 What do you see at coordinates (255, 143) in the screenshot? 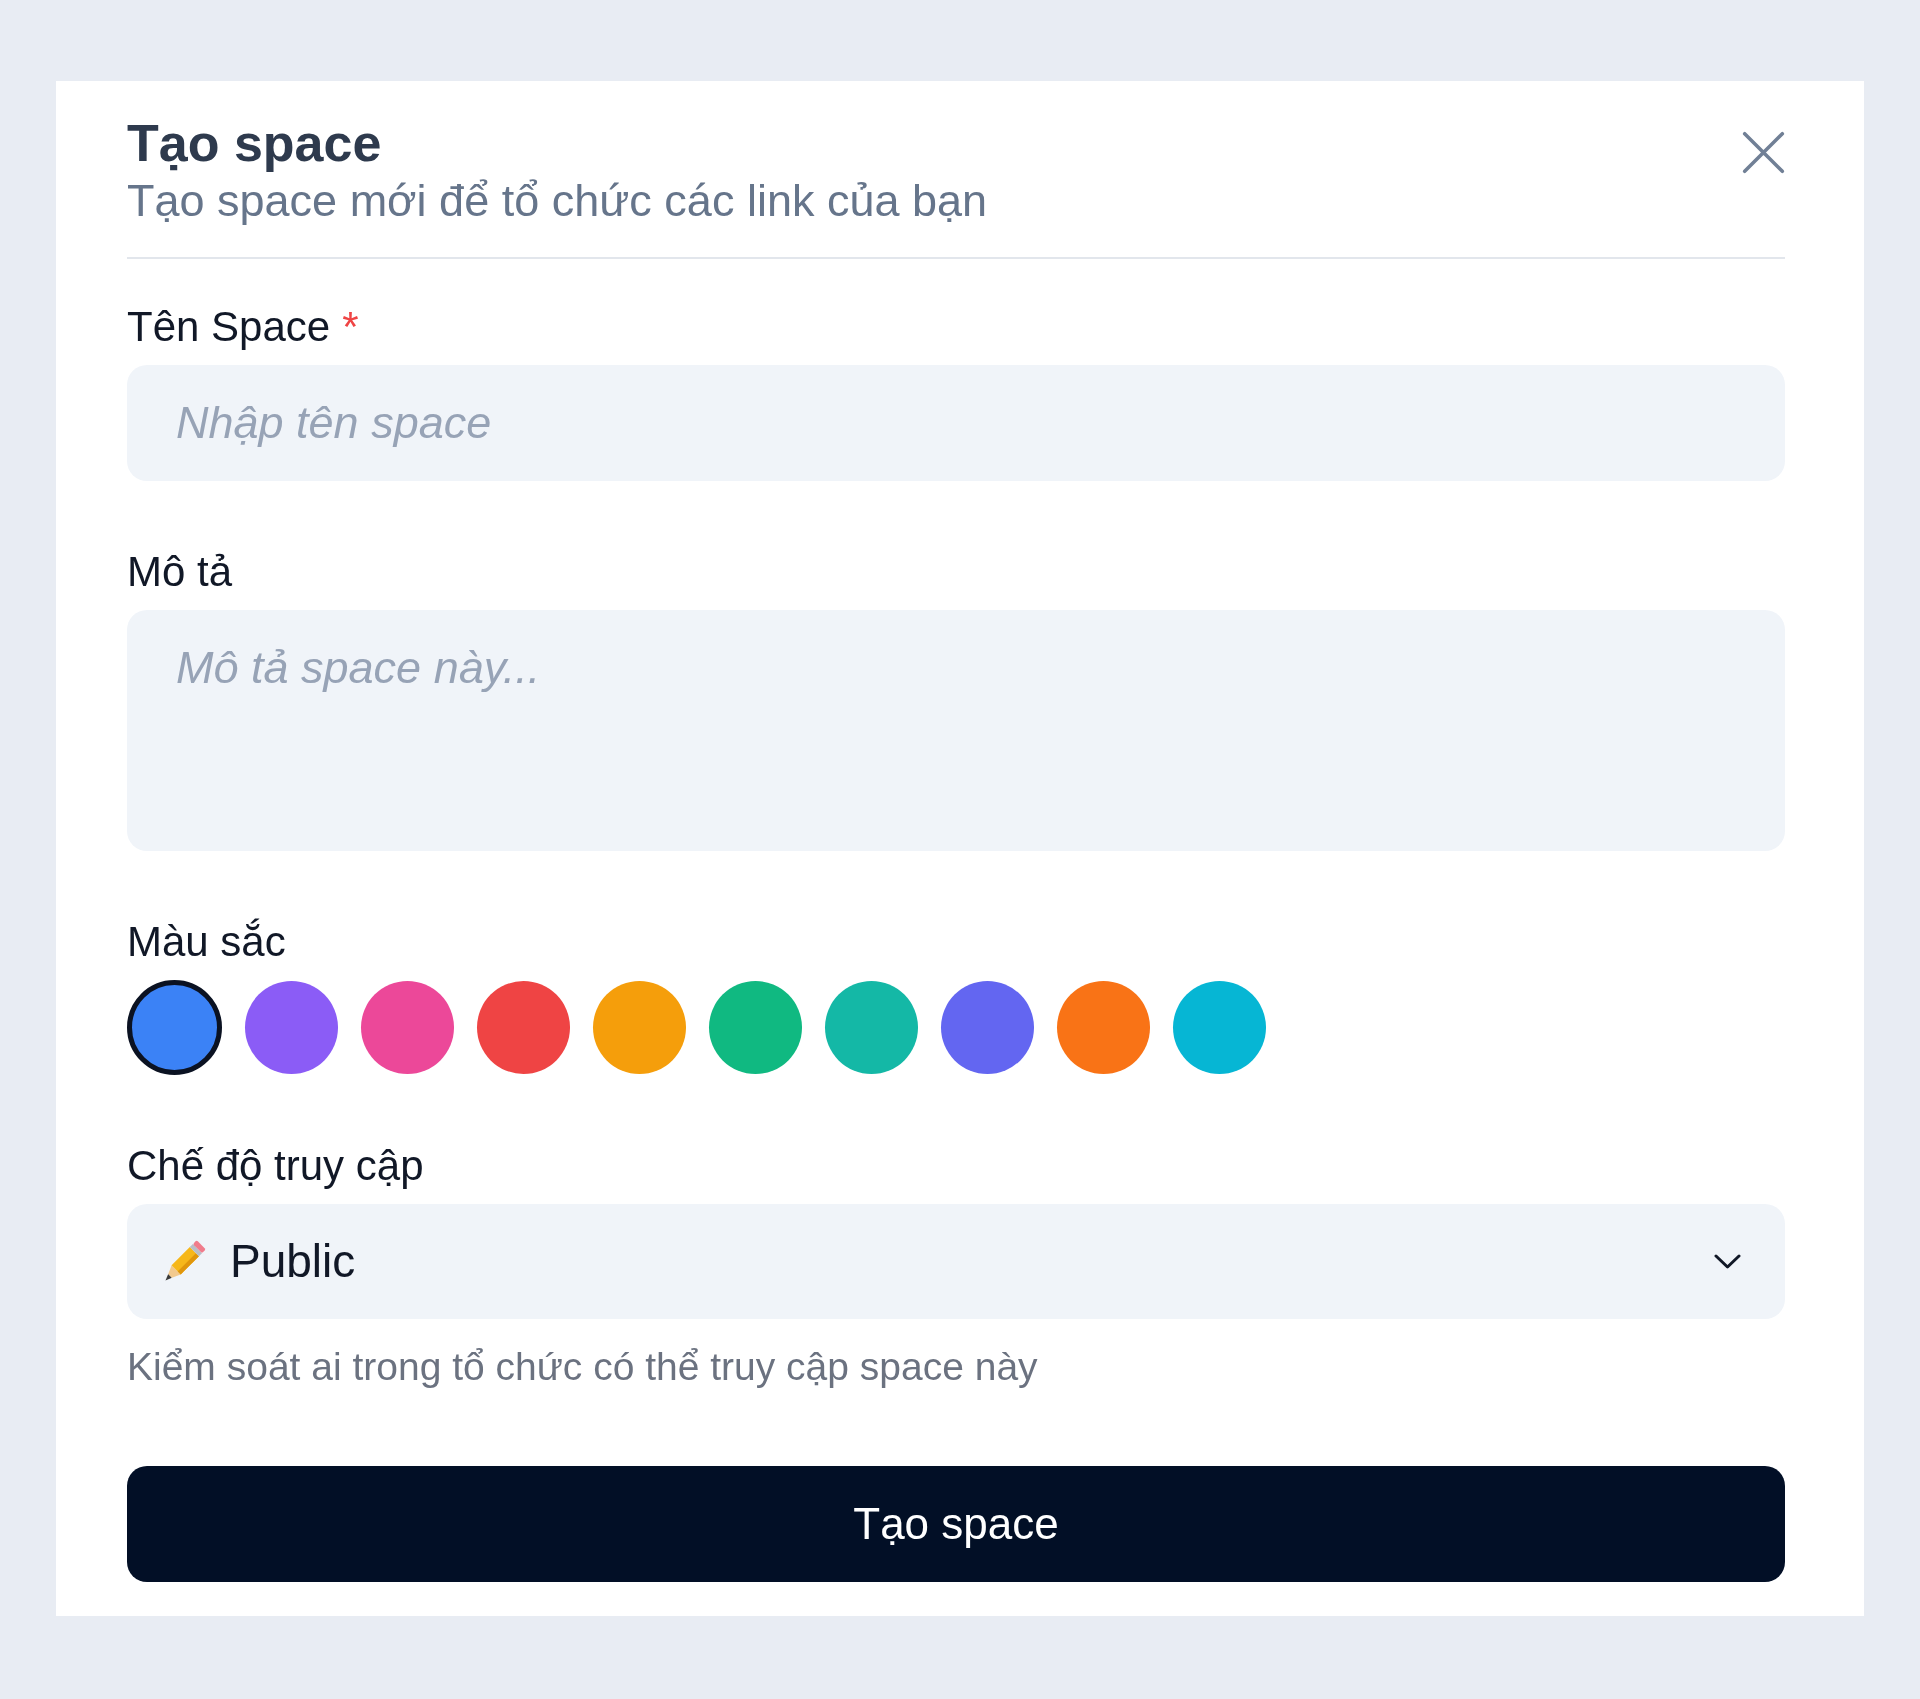
I see `dialog-title: Tạo space` at bounding box center [255, 143].